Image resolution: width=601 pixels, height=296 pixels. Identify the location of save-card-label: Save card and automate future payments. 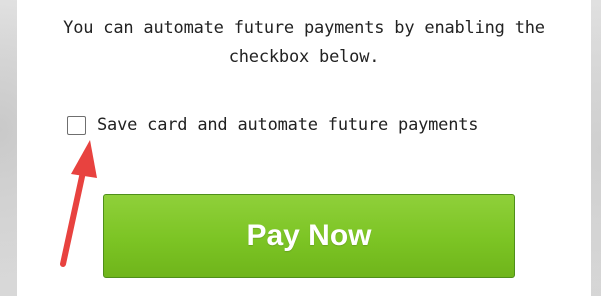
(288, 125).